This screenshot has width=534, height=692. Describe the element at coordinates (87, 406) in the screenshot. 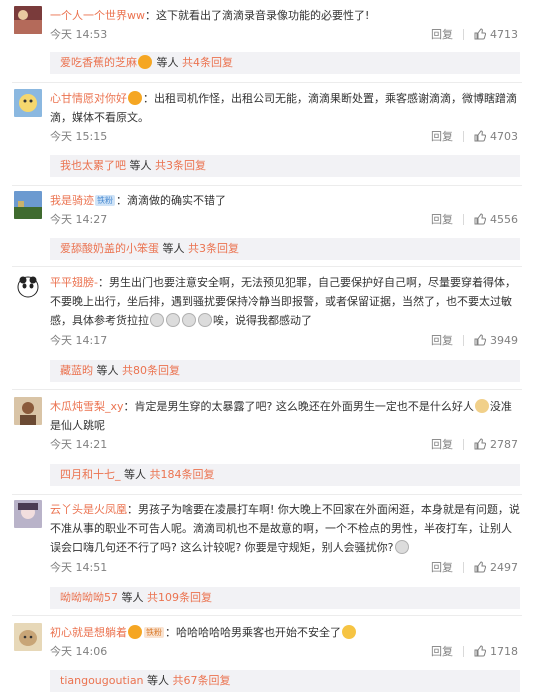

I see `comment-username: 木瓜炖雪梨_xy` at that location.